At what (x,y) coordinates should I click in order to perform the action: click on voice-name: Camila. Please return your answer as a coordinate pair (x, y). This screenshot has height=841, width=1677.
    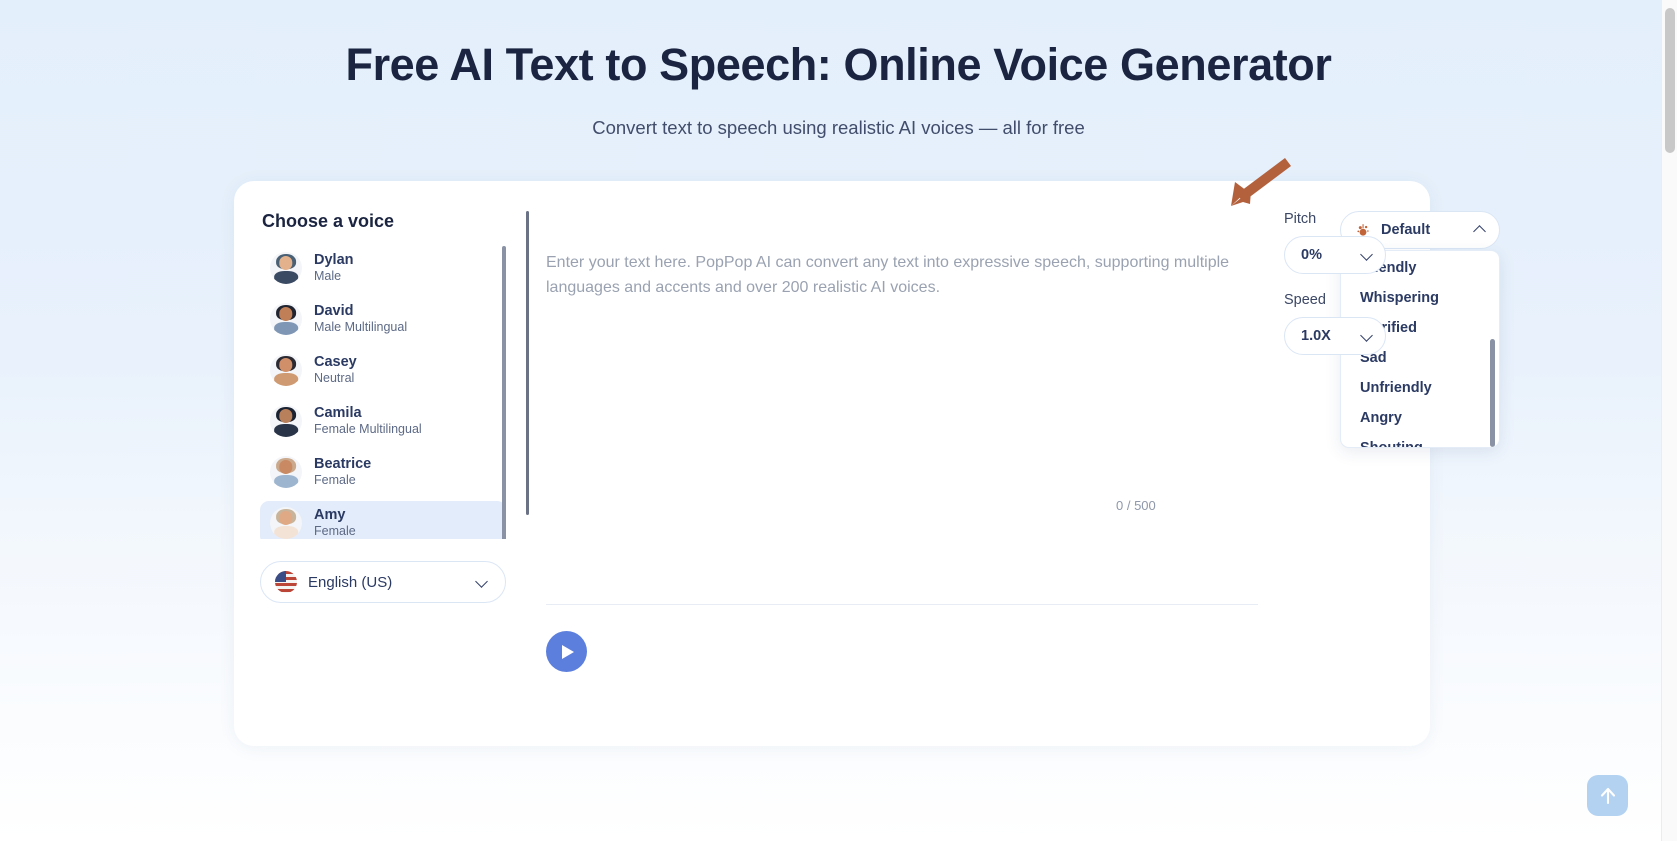
    Looking at the image, I should click on (338, 413).